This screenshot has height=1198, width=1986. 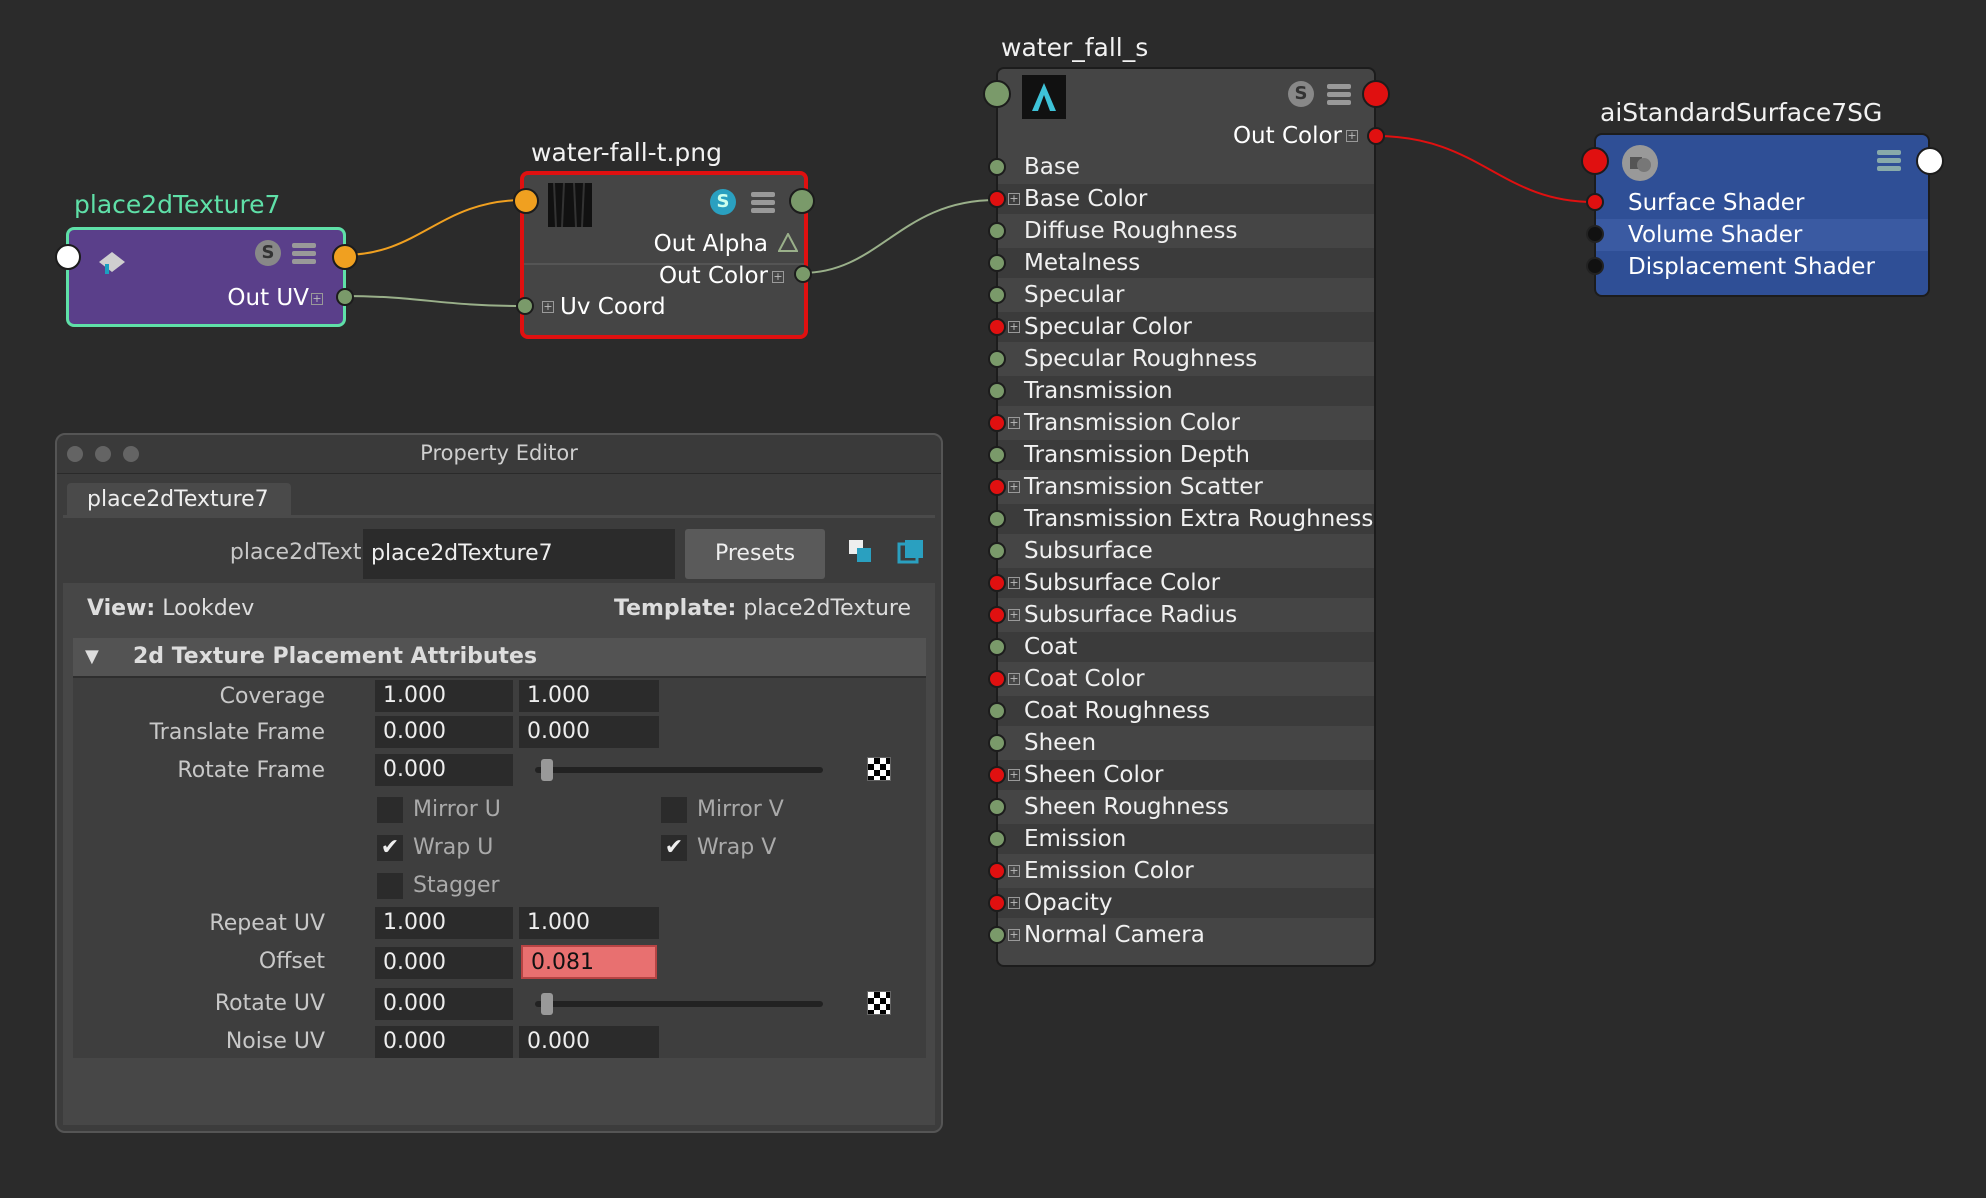 What do you see at coordinates (679, 770) in the screenshot?
I see `rotate-frame-slider` at bounding box center [679, 770].